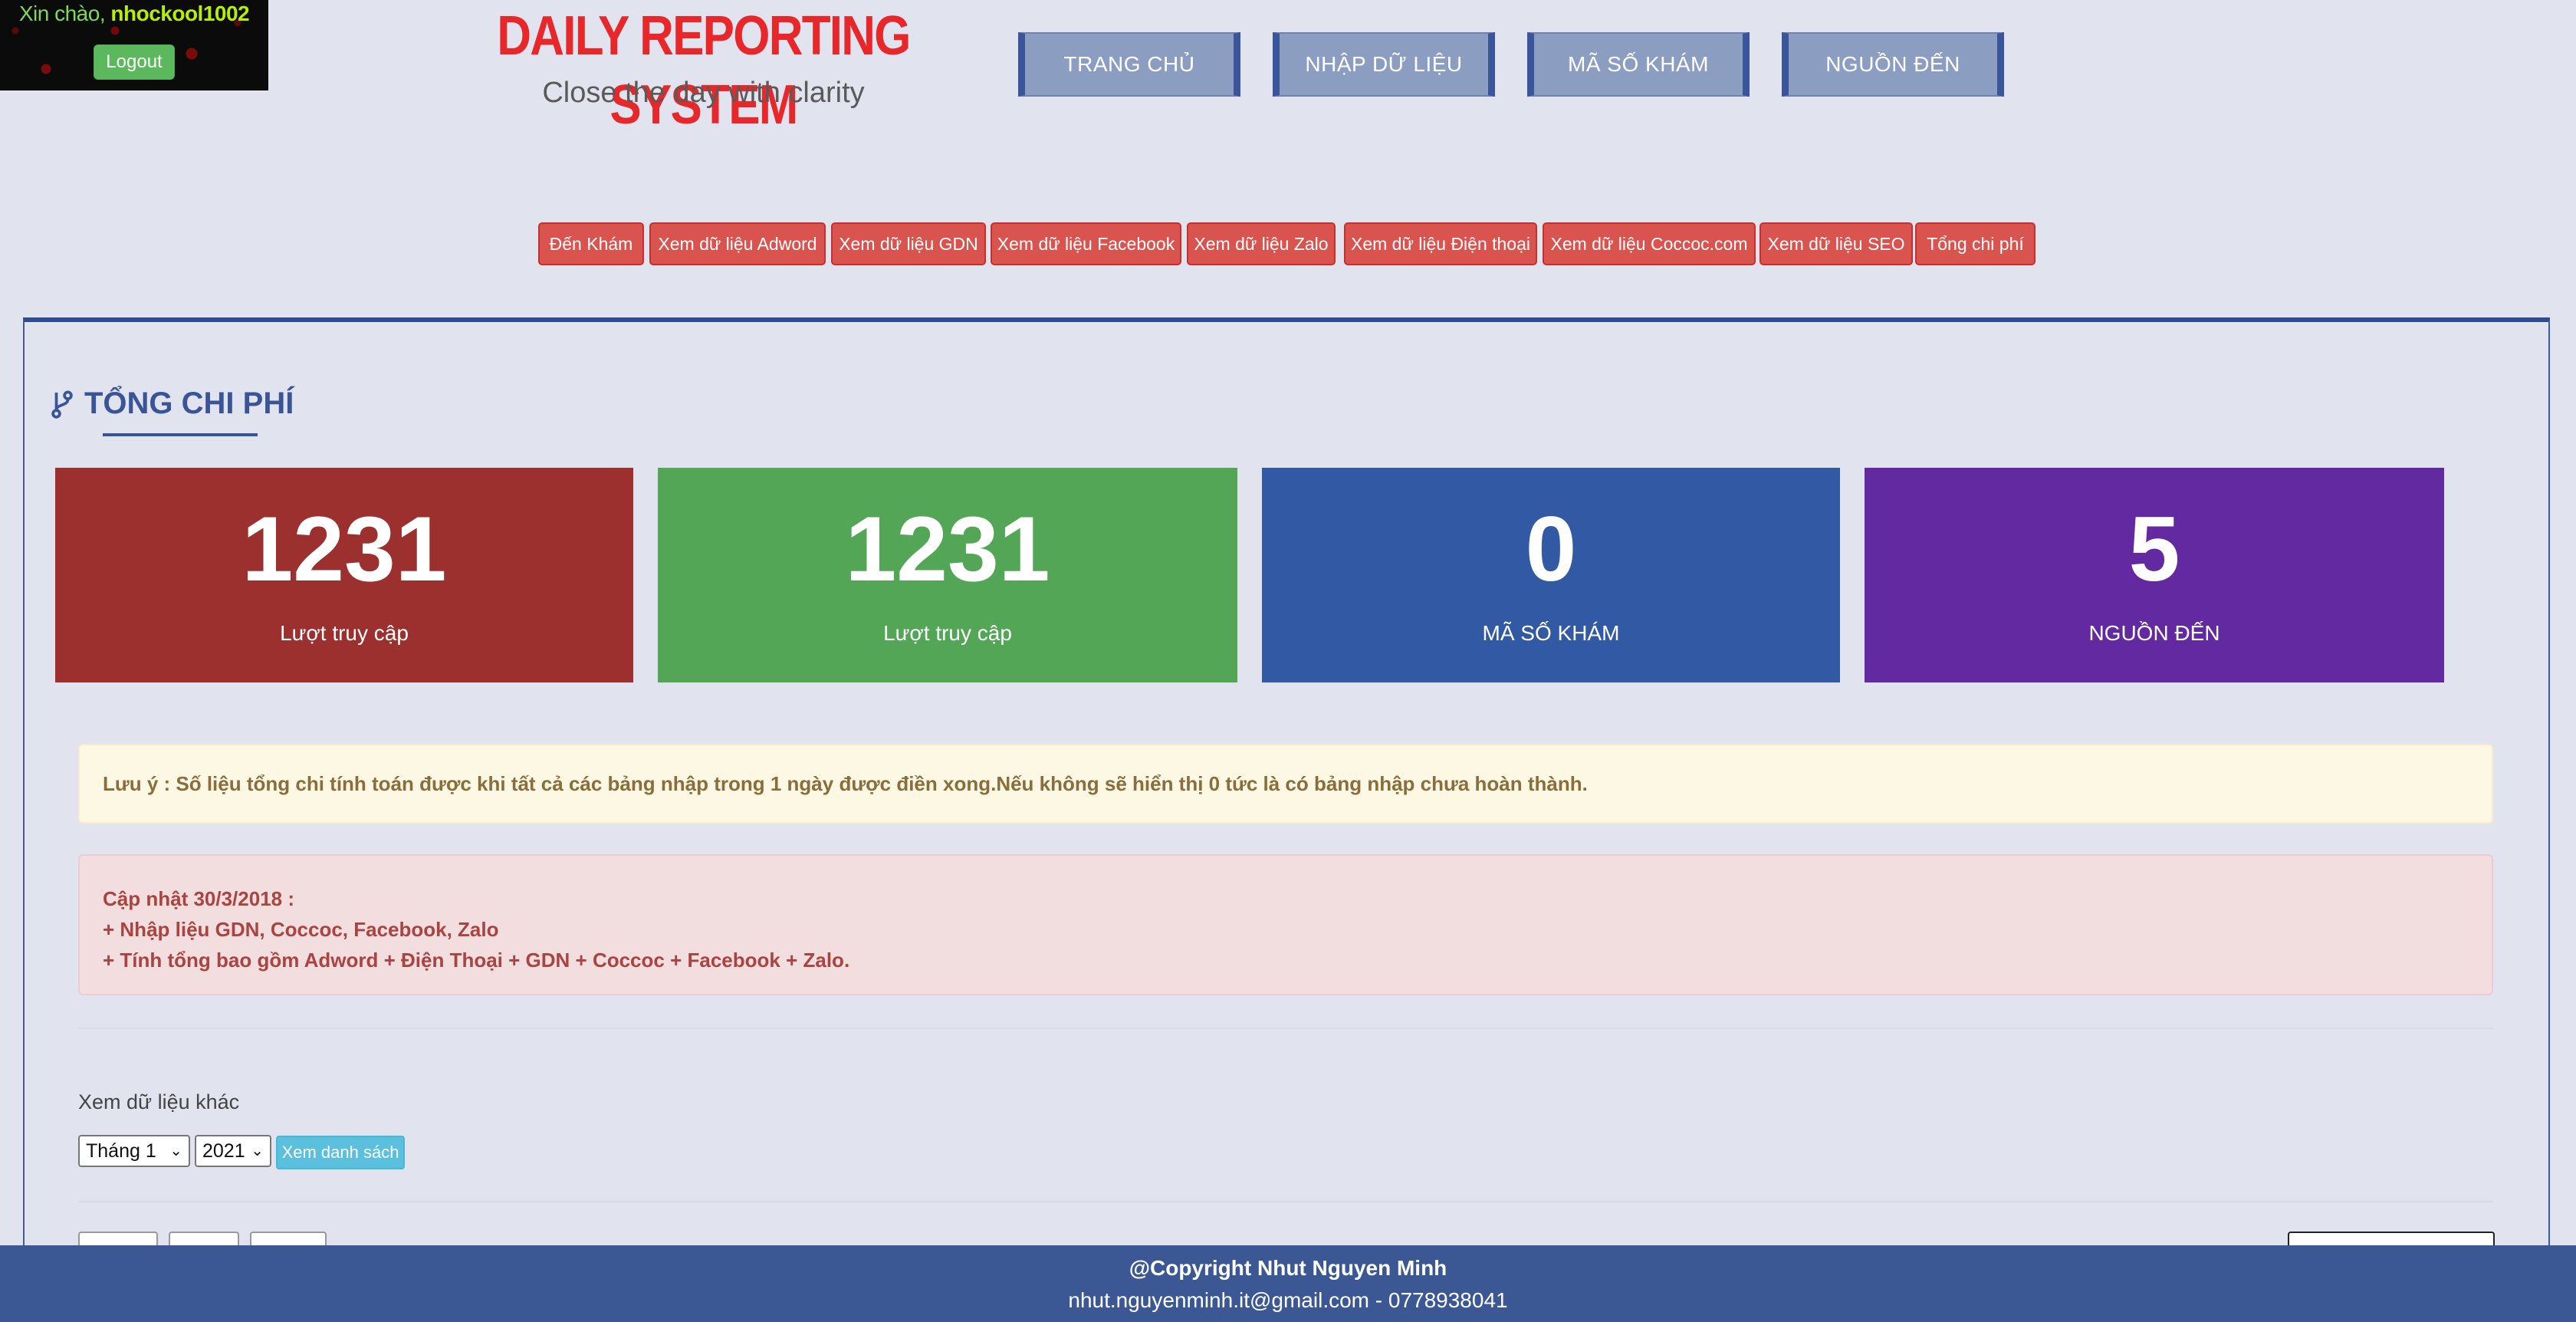  I want to click on subnav-zalo: Xem dữ liệu Zalo, so click(1262, 244).